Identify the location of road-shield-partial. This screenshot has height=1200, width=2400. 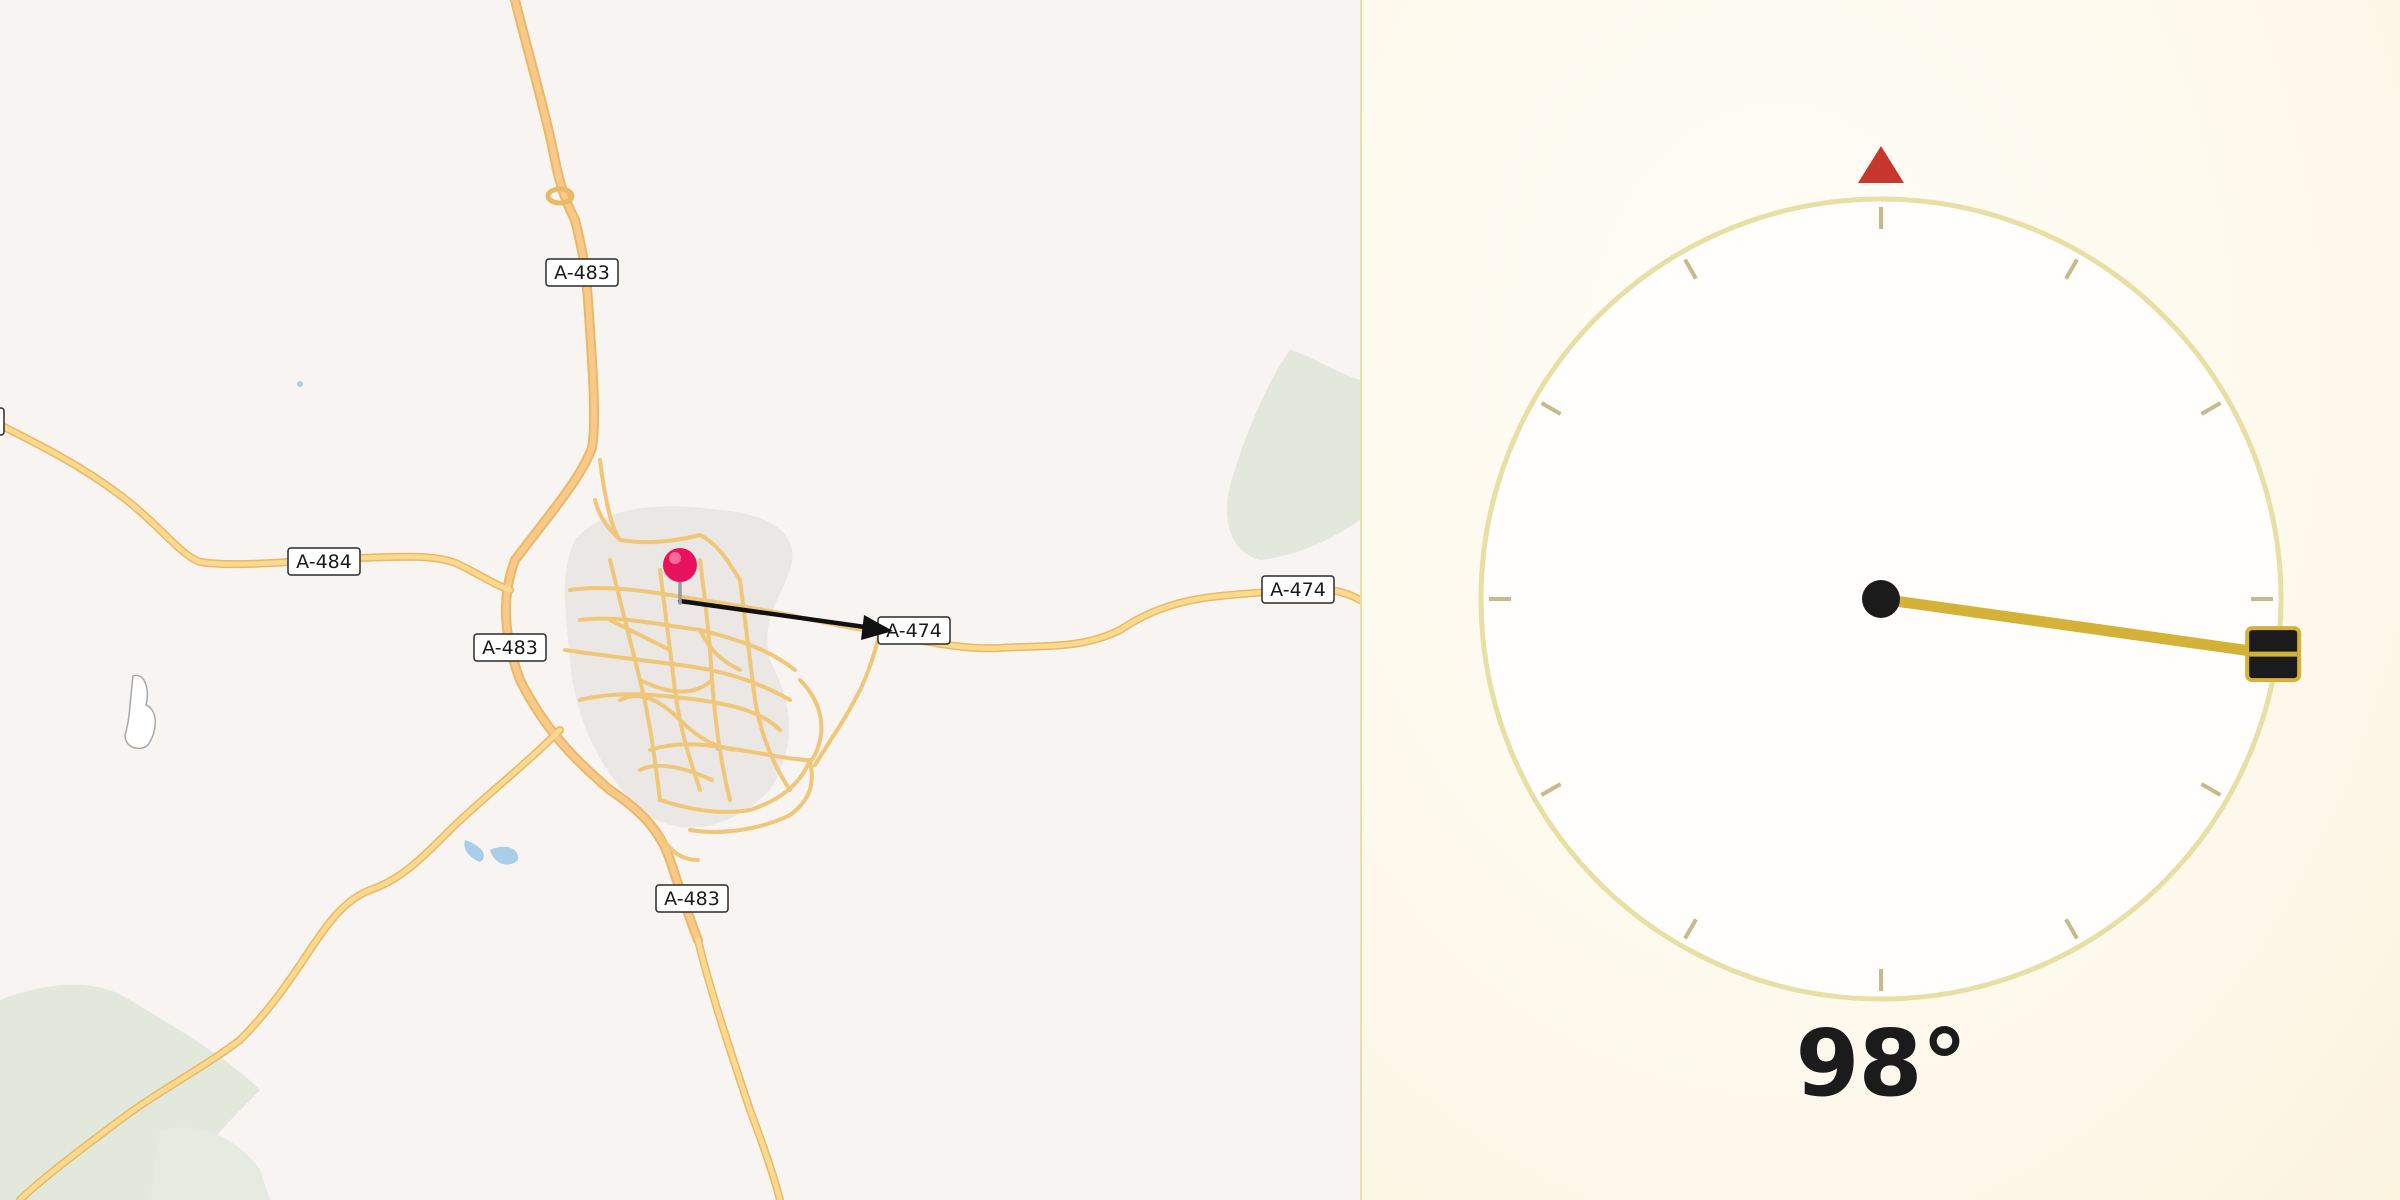
(2, 421).